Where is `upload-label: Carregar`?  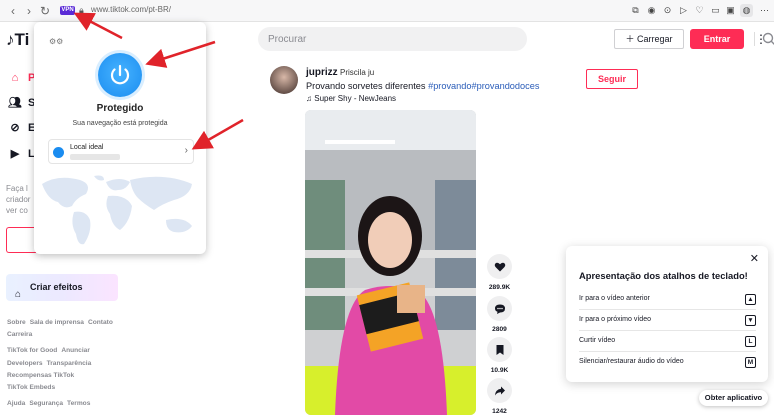 upload-label: Carregar is located at coordinates (655, 39).